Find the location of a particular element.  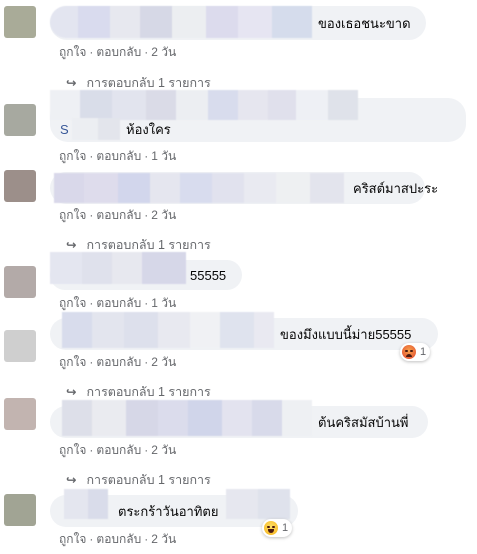

comment-text: ห้องใคร is located at coordinates (148, 129).